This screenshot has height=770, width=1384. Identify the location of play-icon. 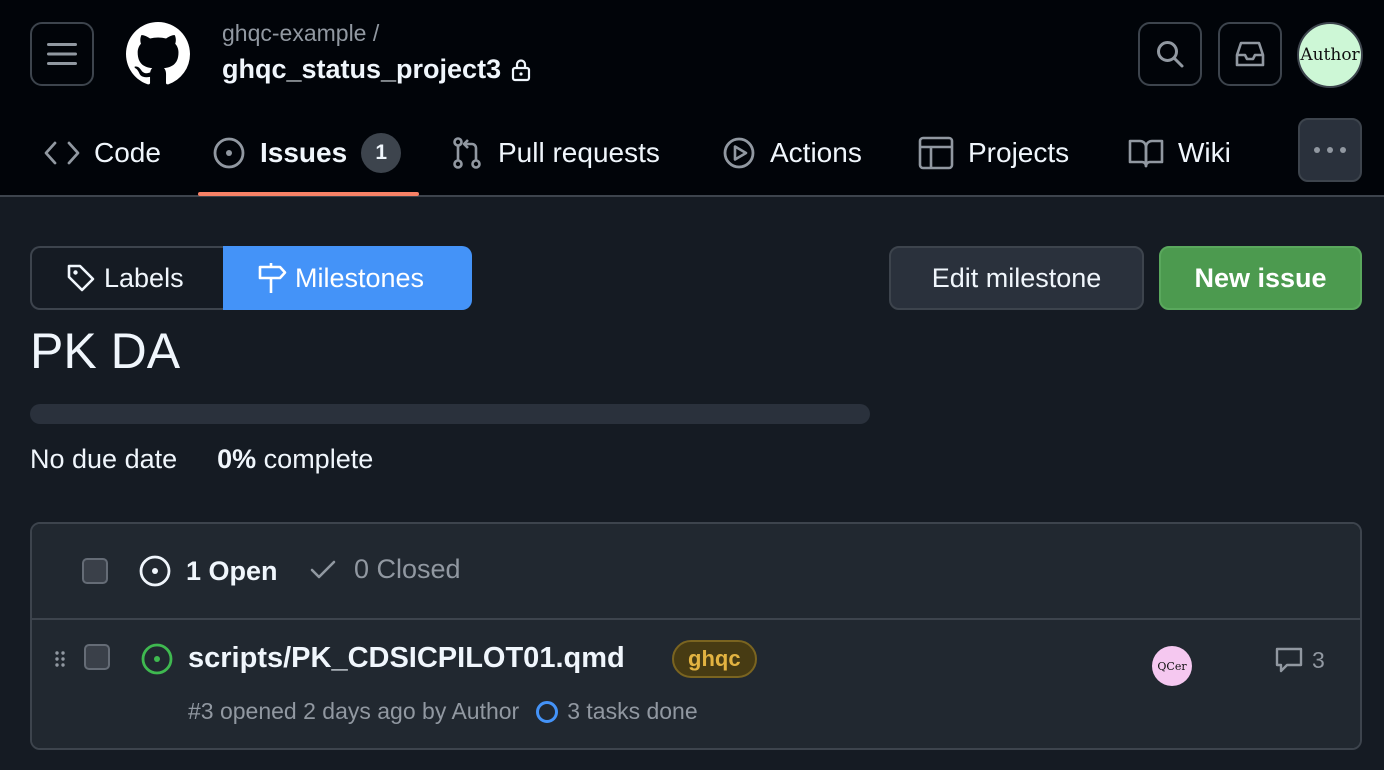
(739, 153).